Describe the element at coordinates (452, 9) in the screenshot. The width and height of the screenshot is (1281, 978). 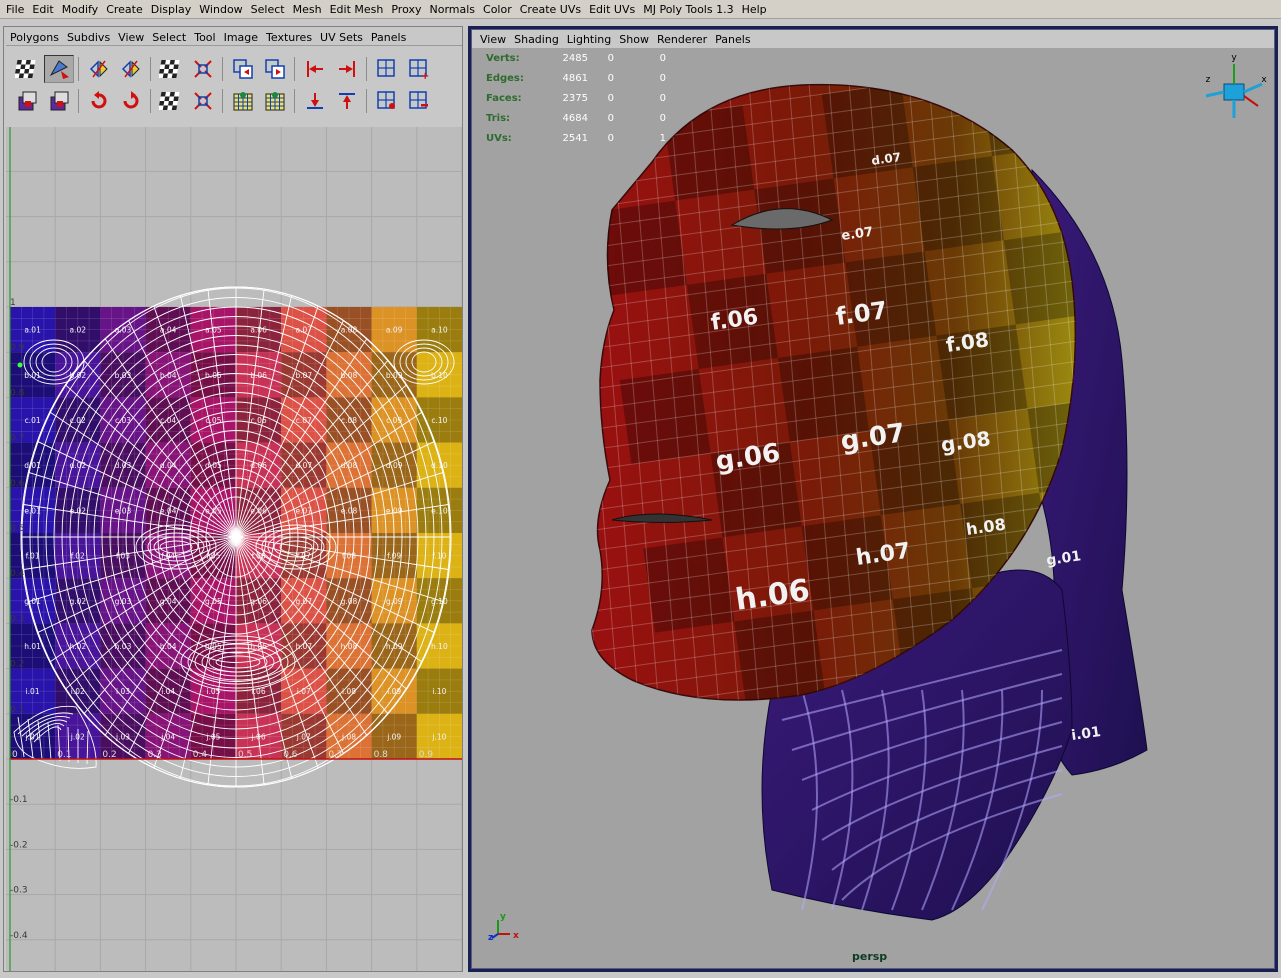
I see `menu-normals: Normals` at that location.